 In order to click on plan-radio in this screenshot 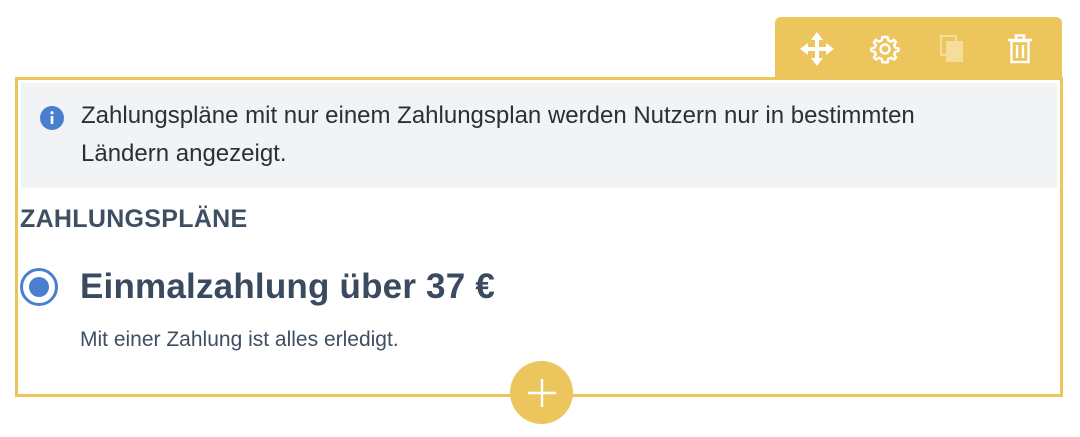, I will do `click(39, 287)`.